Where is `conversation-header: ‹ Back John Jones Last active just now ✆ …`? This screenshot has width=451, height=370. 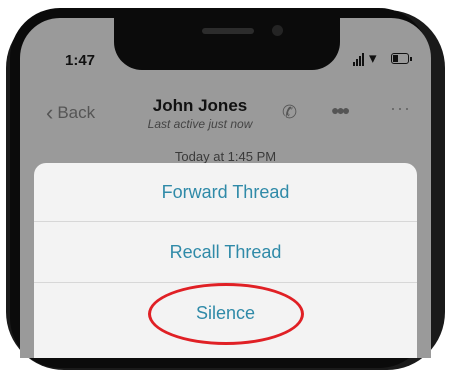 conversation-header: ‹ Back John Jones Last active just now ✆ … is located at coordinates (225, 120).